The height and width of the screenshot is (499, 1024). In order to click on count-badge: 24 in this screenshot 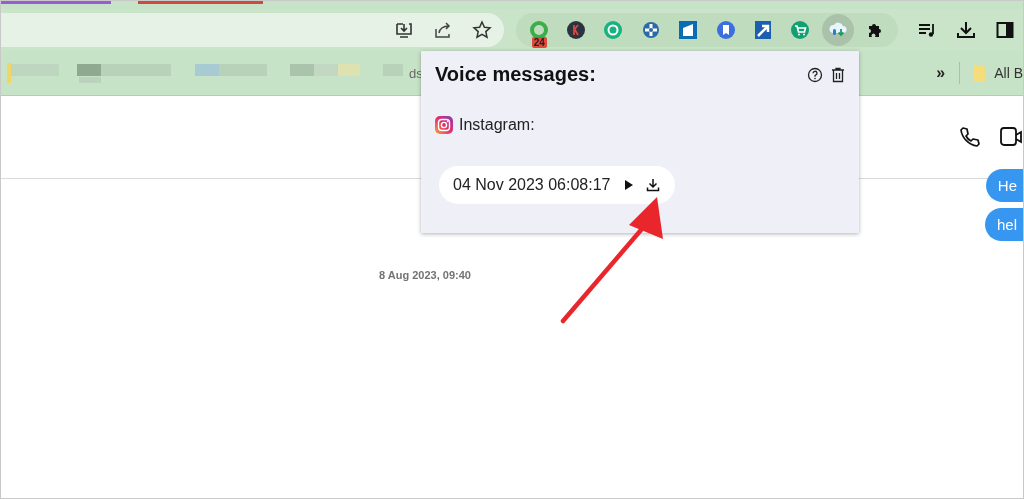, I will do `click(539, 42)`.